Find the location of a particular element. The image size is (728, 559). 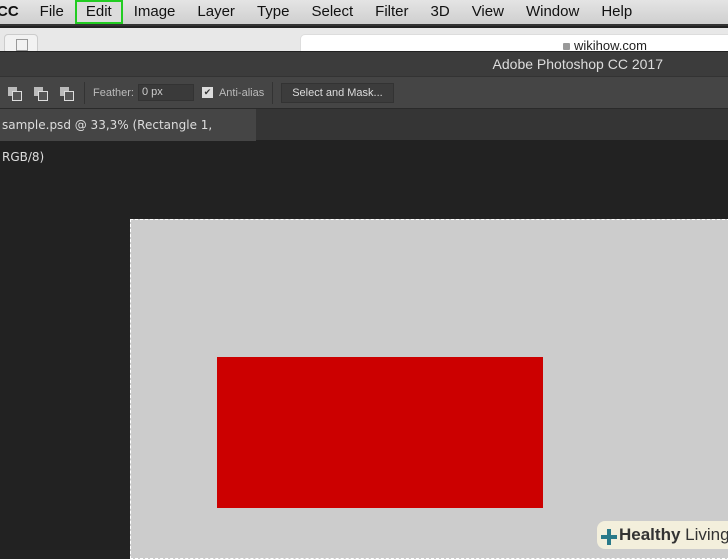

selection-subtract-icon is located at coordinates (41, 93).